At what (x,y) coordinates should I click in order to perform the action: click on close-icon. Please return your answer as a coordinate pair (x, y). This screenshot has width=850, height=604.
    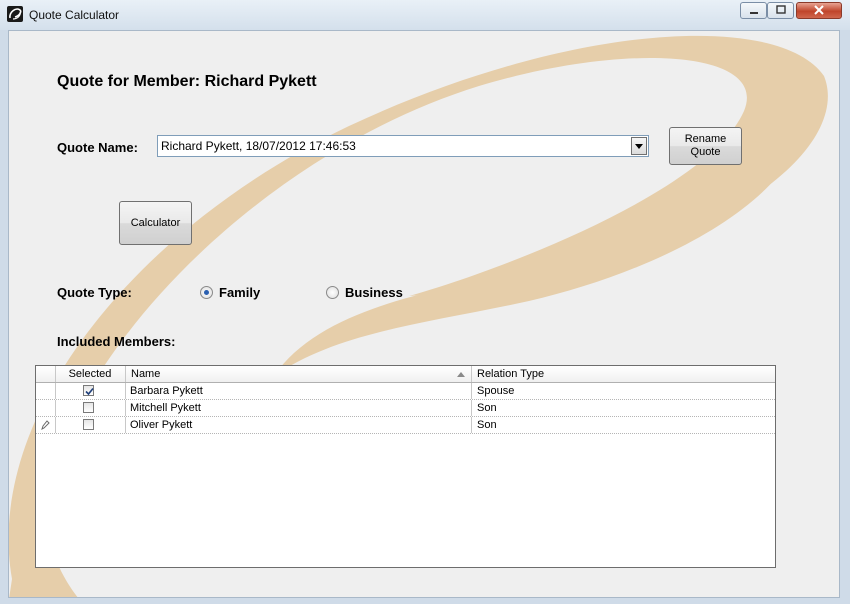
    Looking at the image, I should click on (819, 10).